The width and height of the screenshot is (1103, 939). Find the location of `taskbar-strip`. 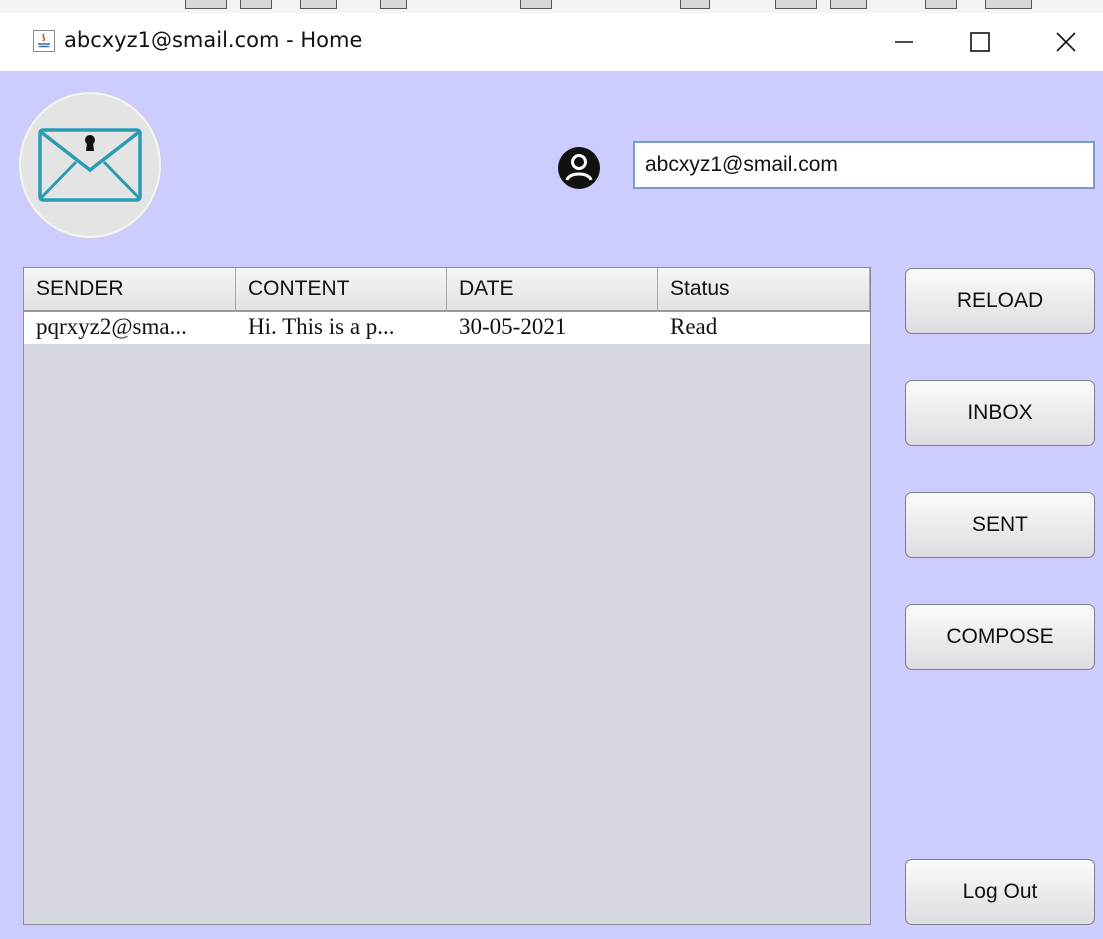

taskbar-strip is located at coordinates (551, 6).